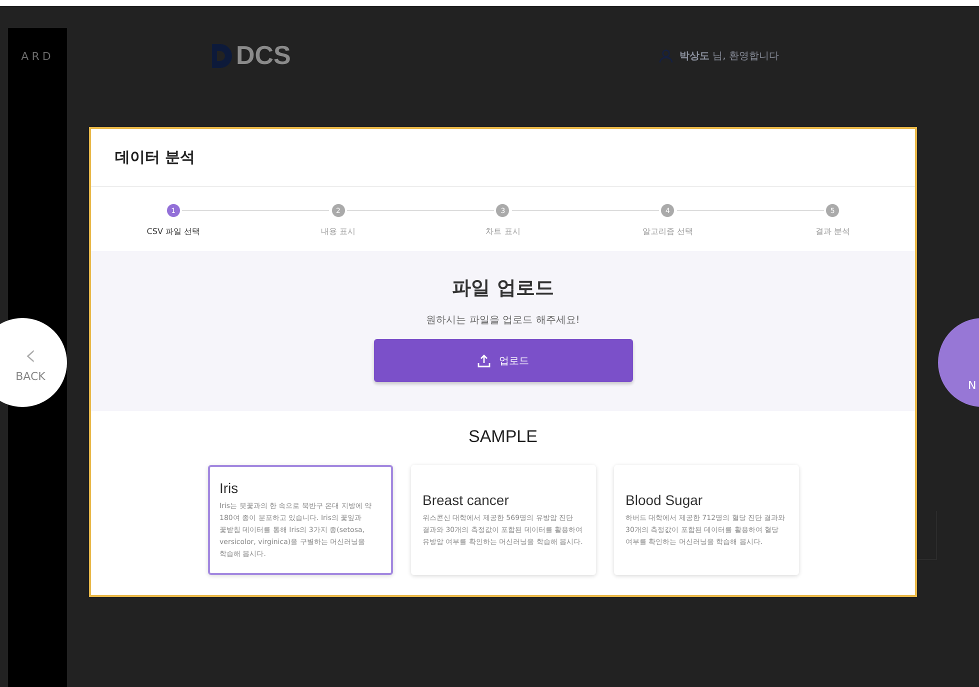 The height and width of the screenshot is (687, 979). What do you see at coordinates (484, 361) in the screenshot?
I see `upload-icon` at bounding box center [484, 361].